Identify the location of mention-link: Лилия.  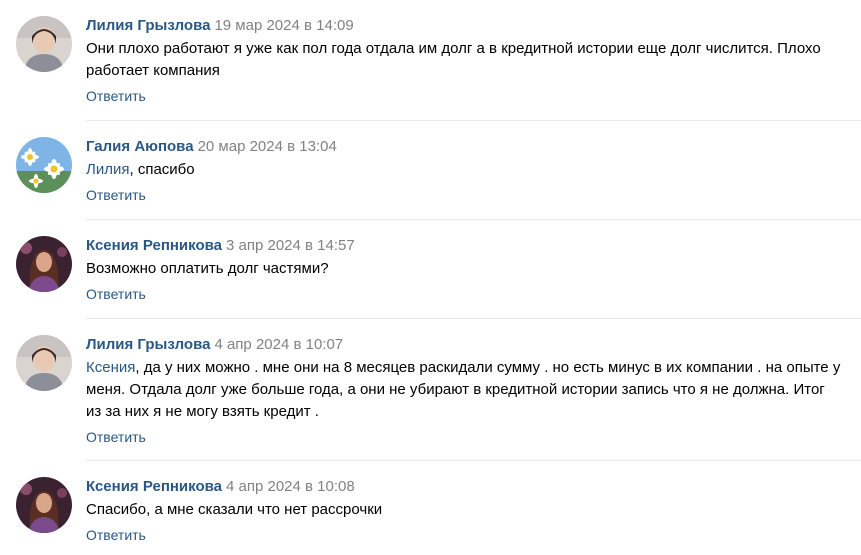
(107, 169).